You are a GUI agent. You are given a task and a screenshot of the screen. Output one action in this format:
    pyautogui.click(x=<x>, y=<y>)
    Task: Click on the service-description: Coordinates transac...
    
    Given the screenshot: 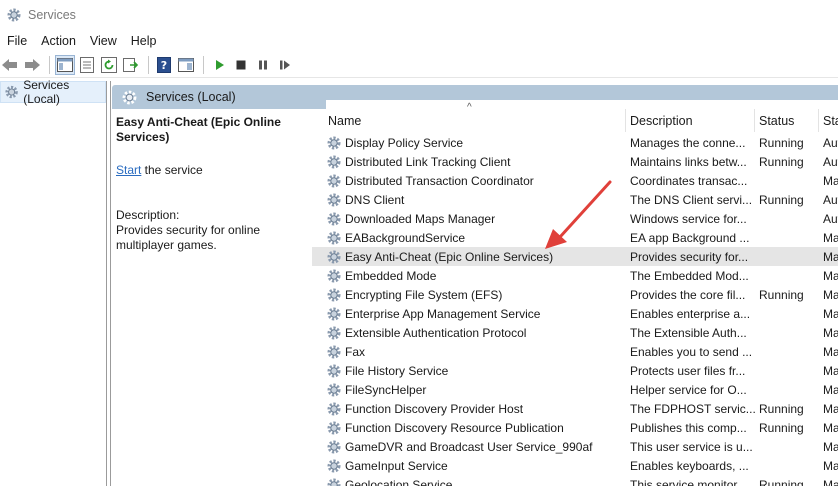 What is the action you would take?
    pyautogui.click(x=689, y=180)
    